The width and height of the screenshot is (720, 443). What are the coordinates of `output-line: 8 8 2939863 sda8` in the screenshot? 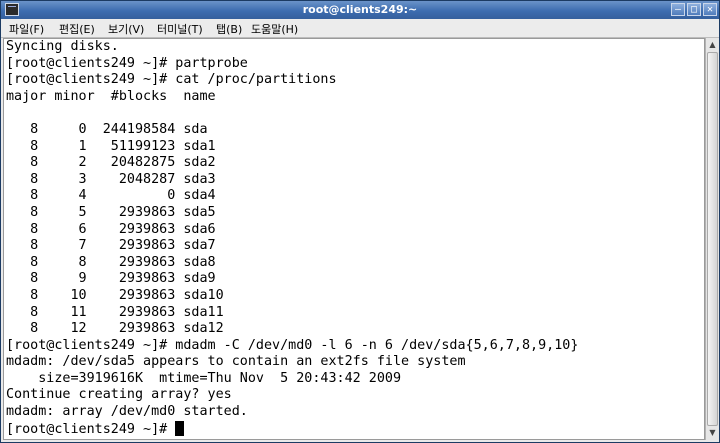 It's located at (111, 262).